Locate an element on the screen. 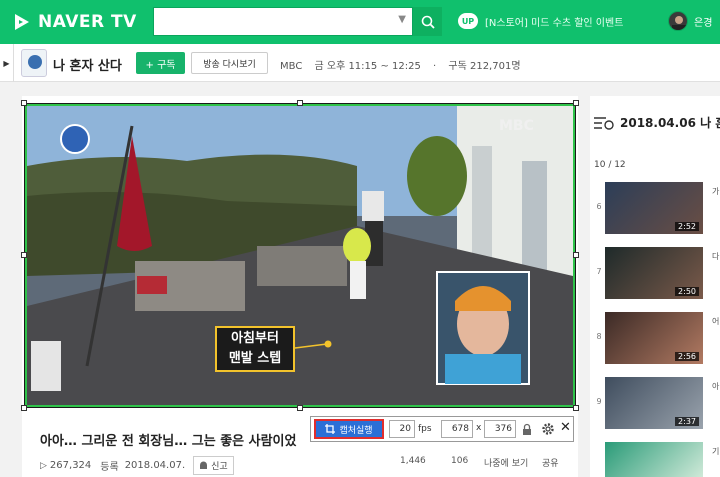 The width and height of the screenshot is (720, 477). naver-tv-logo: NAVER TV is located at coordinates (74, 22).